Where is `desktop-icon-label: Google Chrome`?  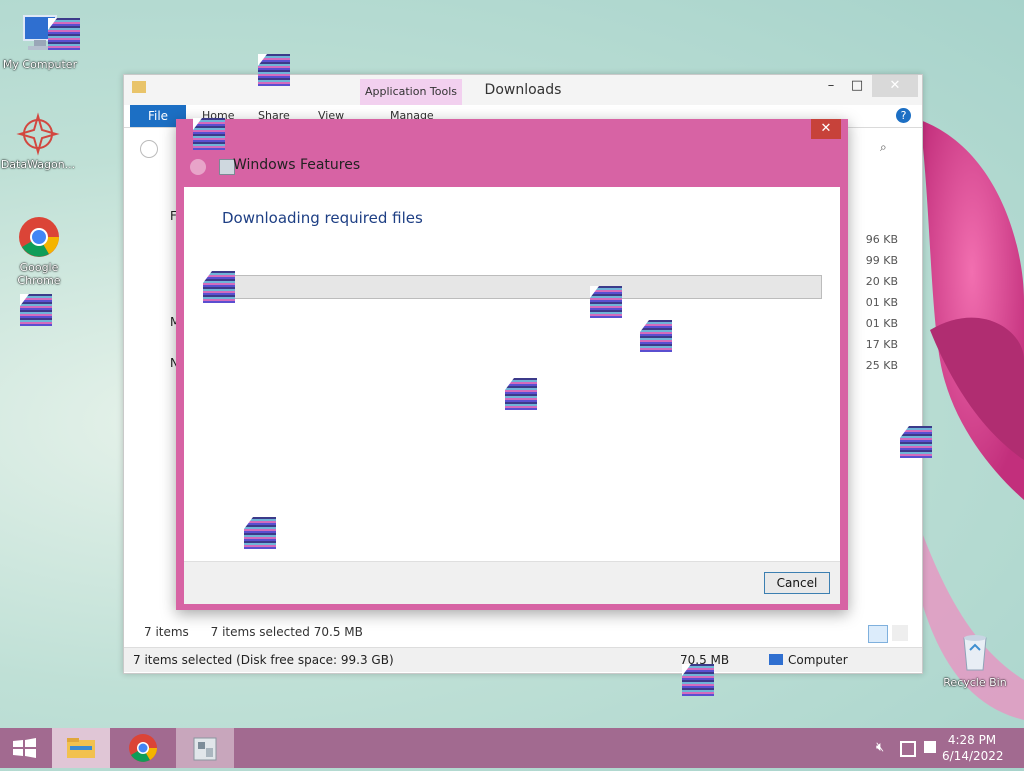
desktop-icon-label: Google Chrome is located at coordinates (39, 274).